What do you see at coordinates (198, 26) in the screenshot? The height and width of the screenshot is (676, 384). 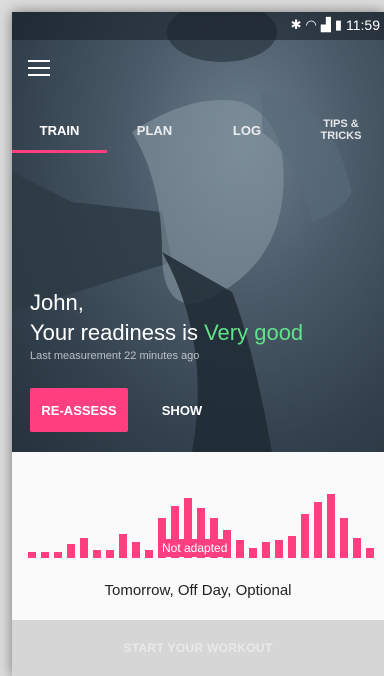 I see `status-bar: ✱ ◠ ▟ ▮ 11:59` at bounding box center [198, 26].